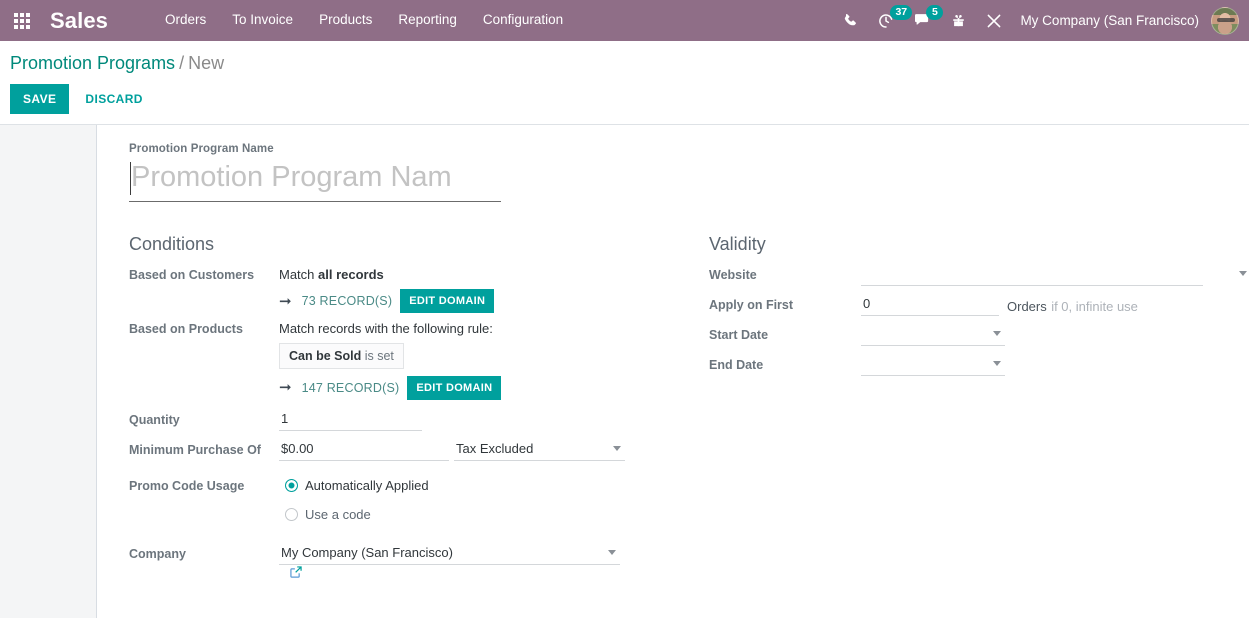 The width and height of the screenshot is (1249, 619). Describe the element at coordinates (350, 419) in the screenshot. I see `quantity-input` at that location.